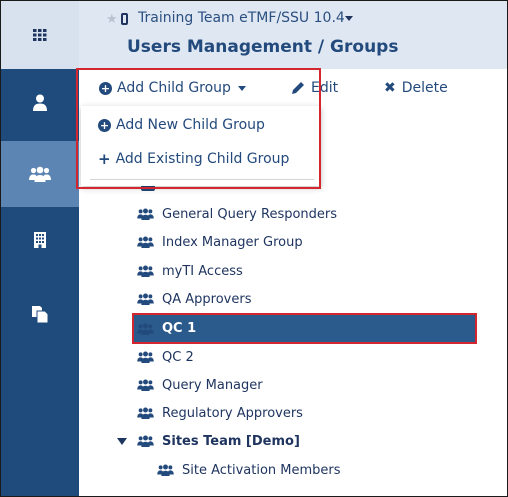  What do you see at coordinates (112, 19) in the screenshot?
I see `favorite-star-icon: ★` at bounding box center [112, 19].